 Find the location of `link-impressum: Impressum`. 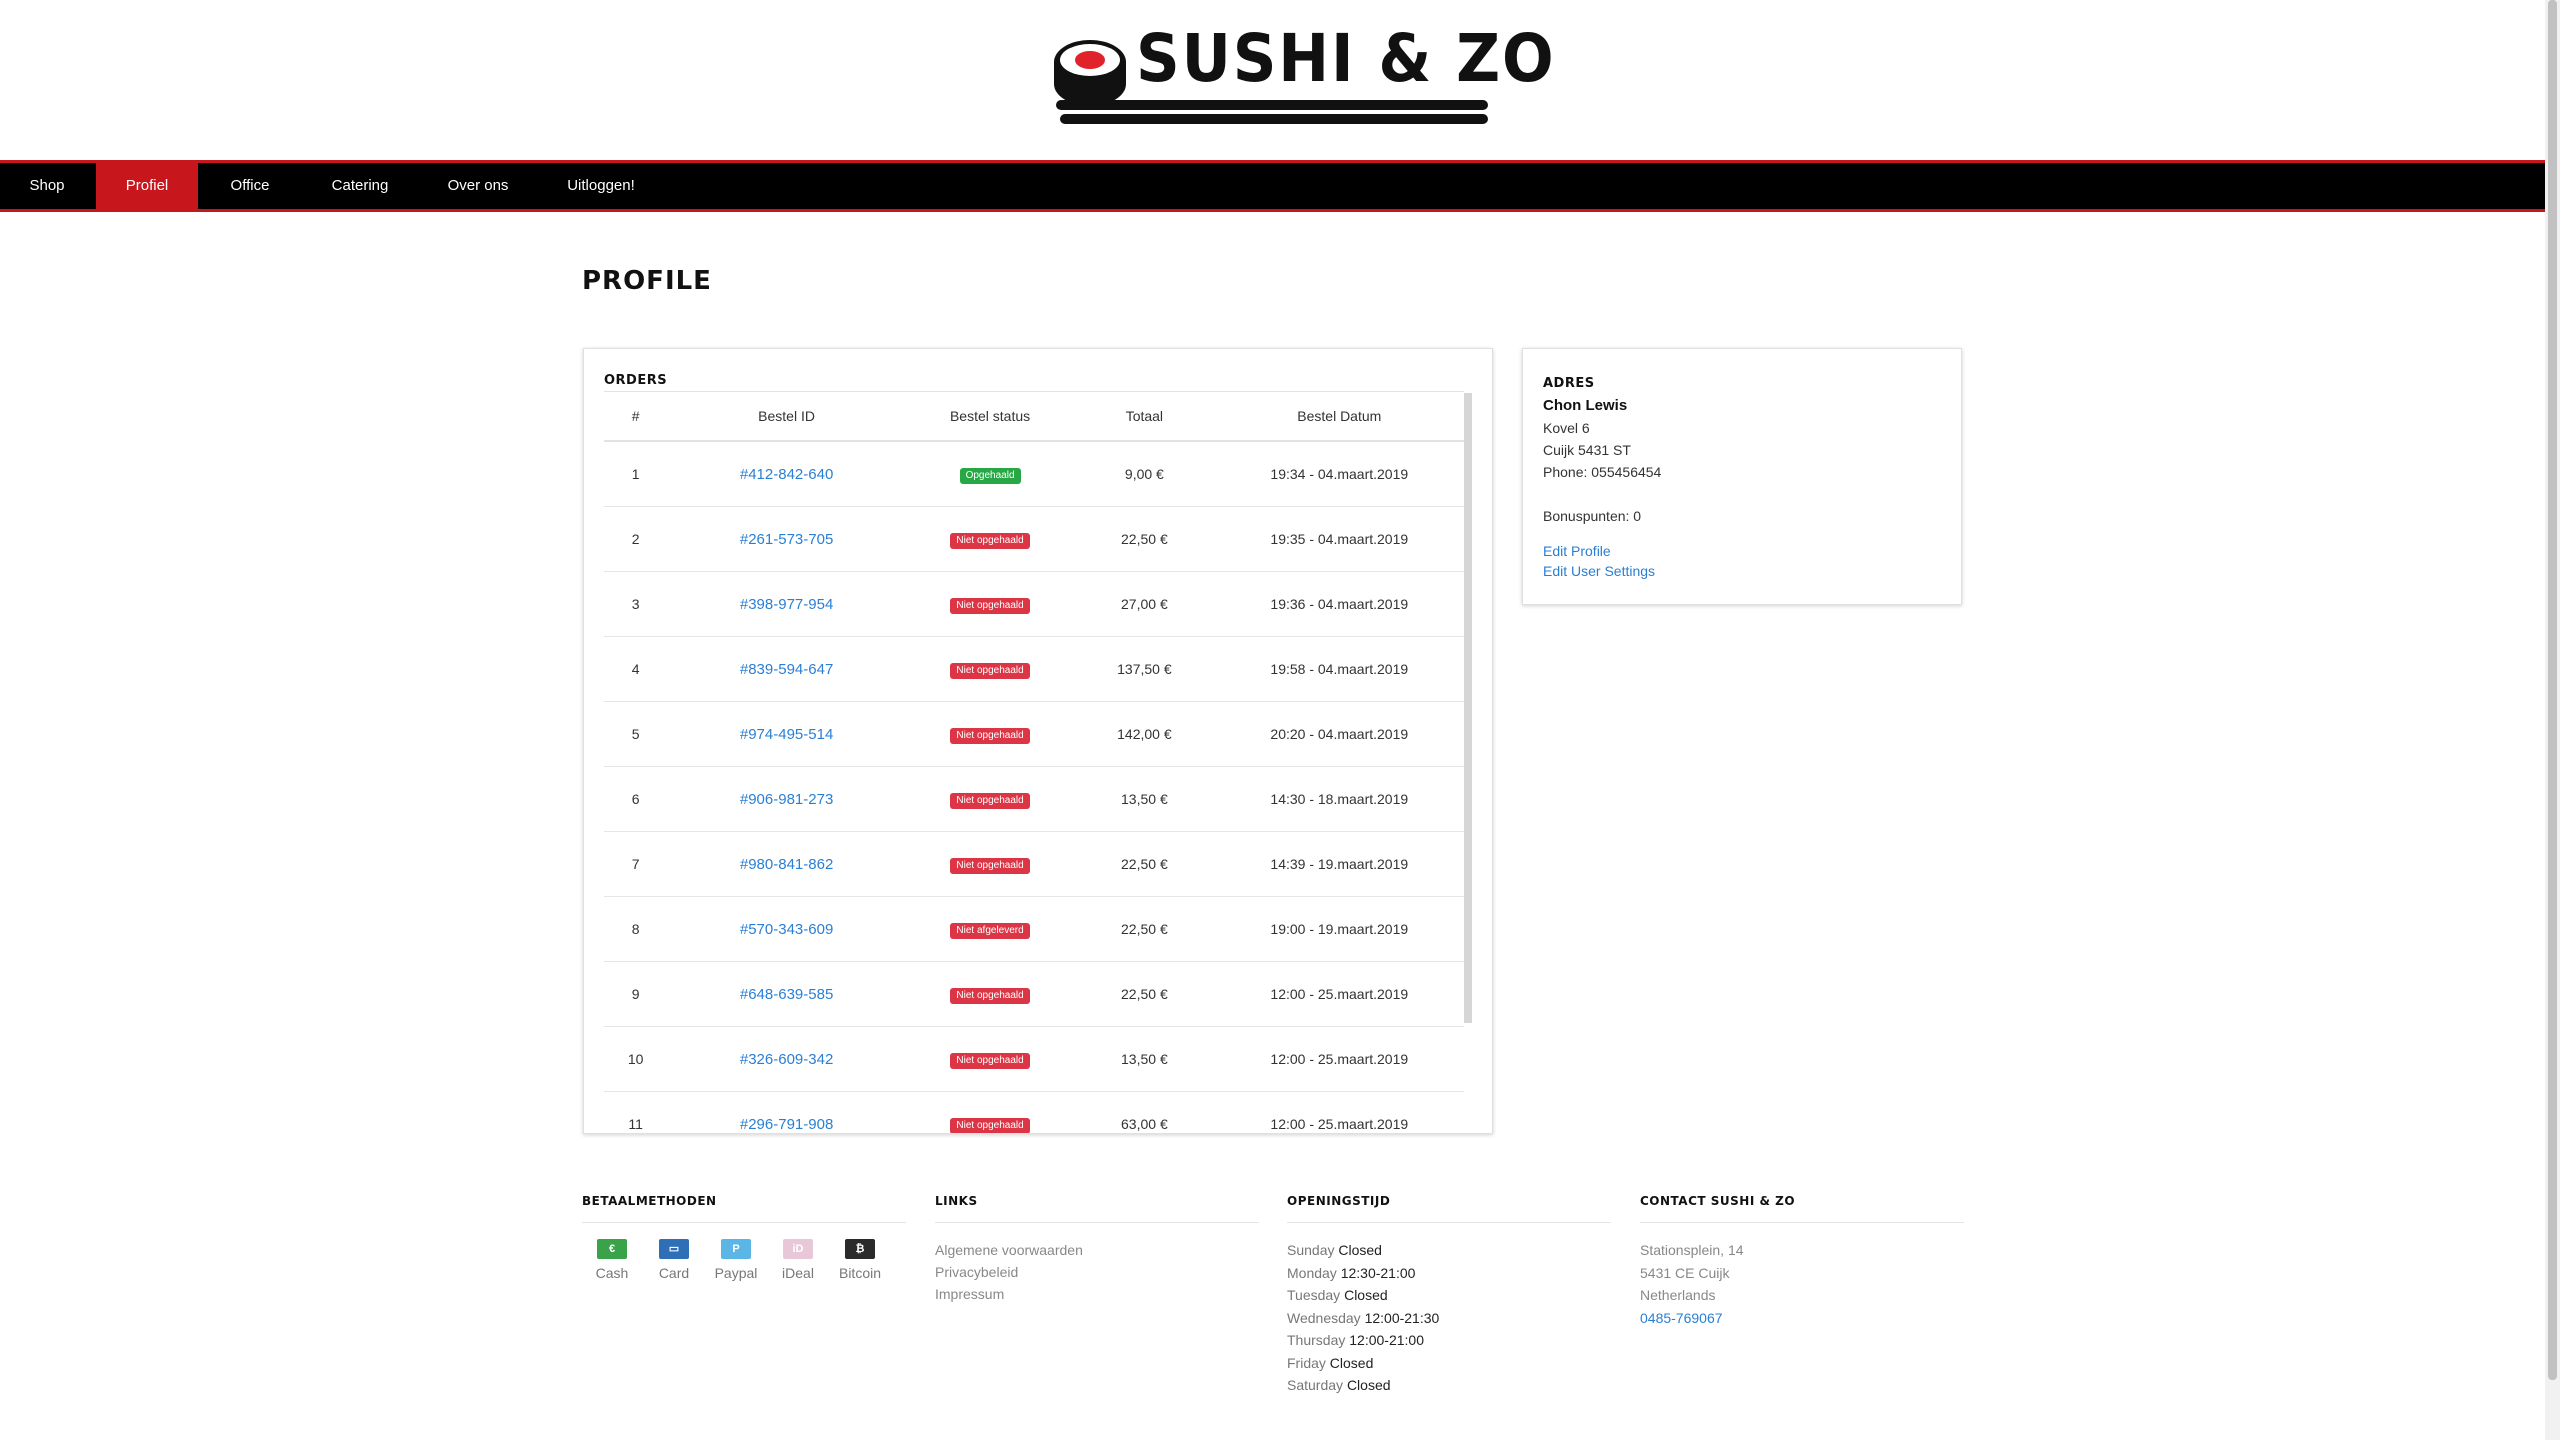

link-impressum: Impressum is located at coordinates (1097, 1294).